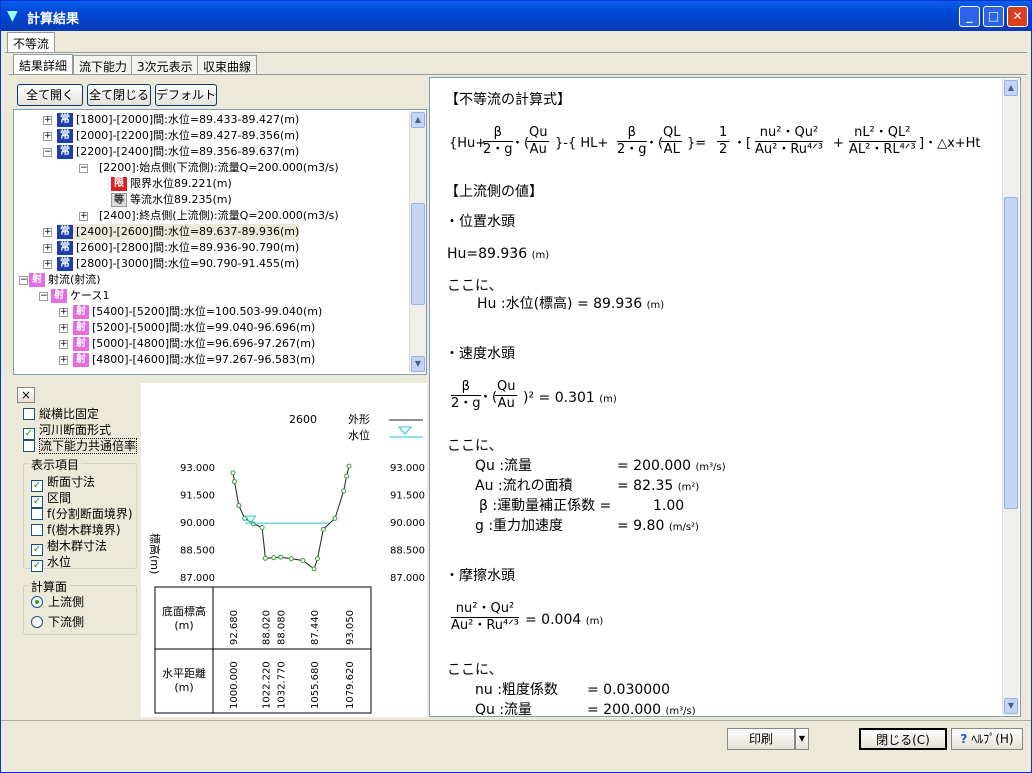 The image size is (1032, 773). I want to click on tab-3d-view: 3次元表示, so click(165, 65).